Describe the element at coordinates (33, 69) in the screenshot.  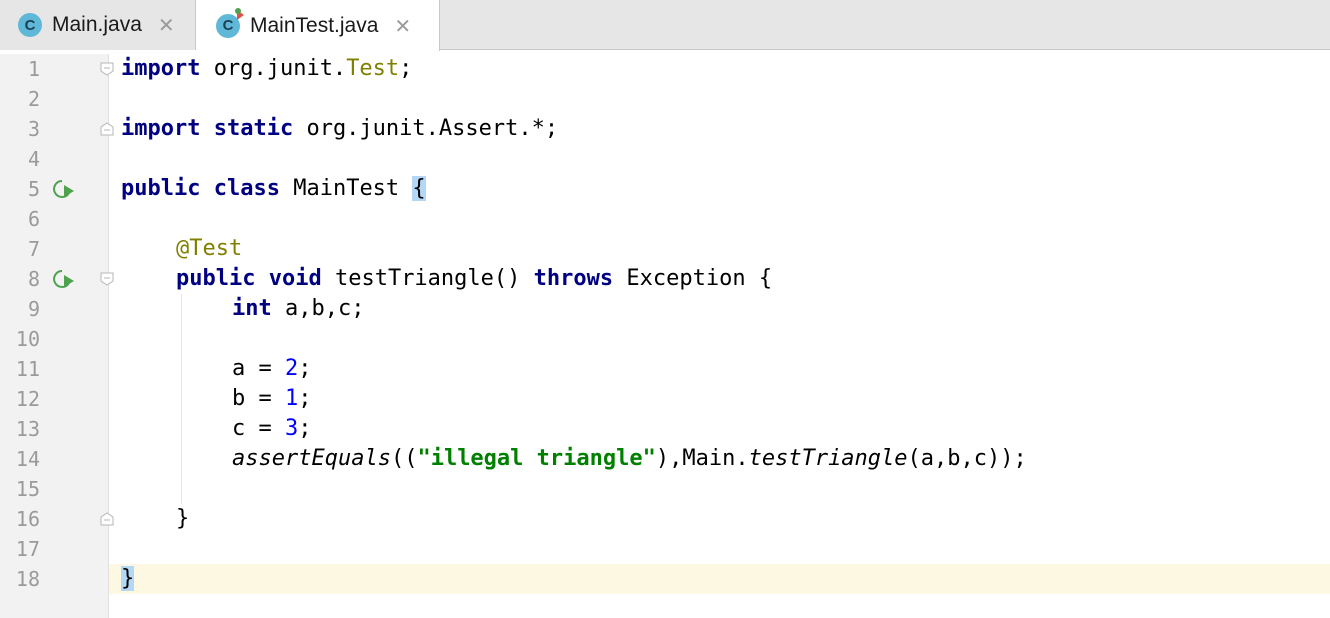
I see `line-number: 1` at that location.